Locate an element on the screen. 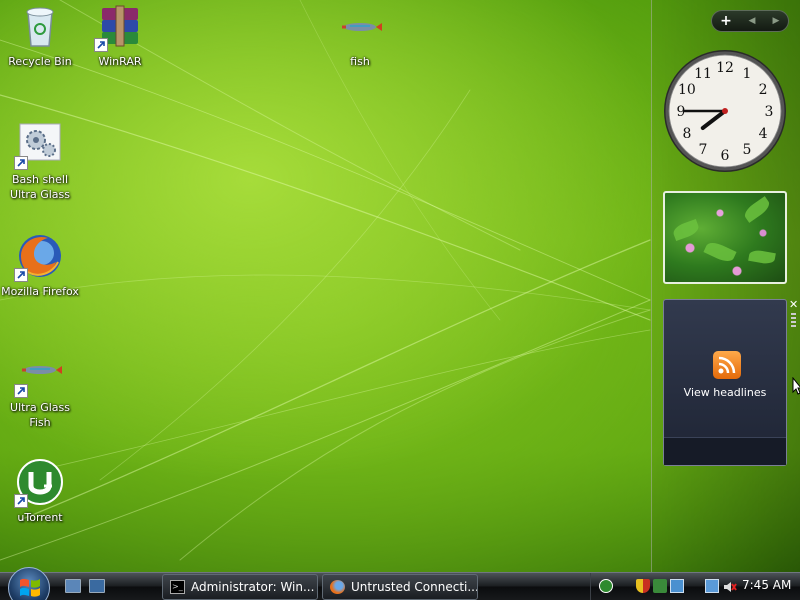 The image size is (800, 600). clock-numeral: 12 is located at coordinates (725, 68).